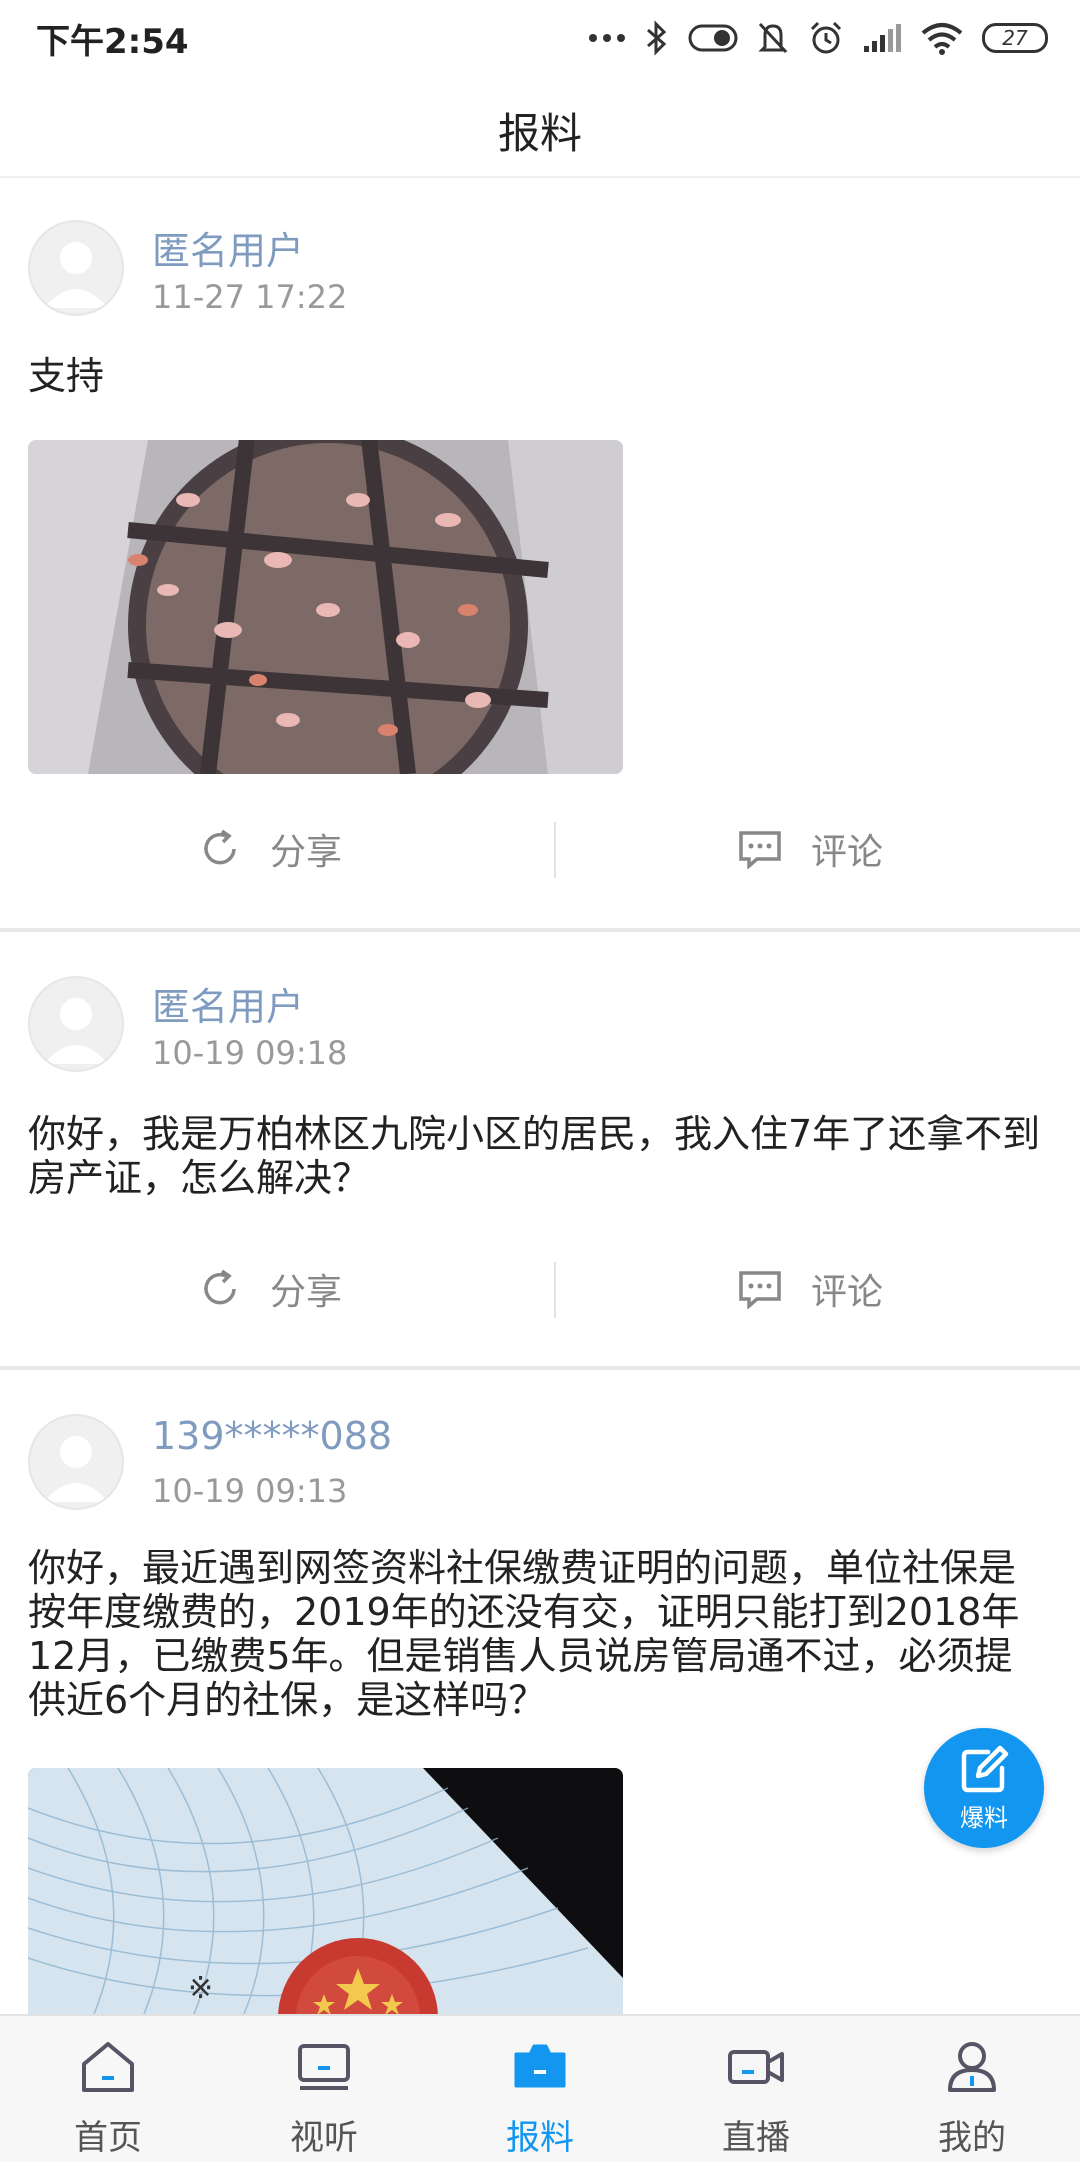 The height and width of the screenshot is (2162, 1080). What do you see at coordinates (756, 2138) in the screenshot?
I see `nav-label: 直播` at bounding box center [756, 2138].